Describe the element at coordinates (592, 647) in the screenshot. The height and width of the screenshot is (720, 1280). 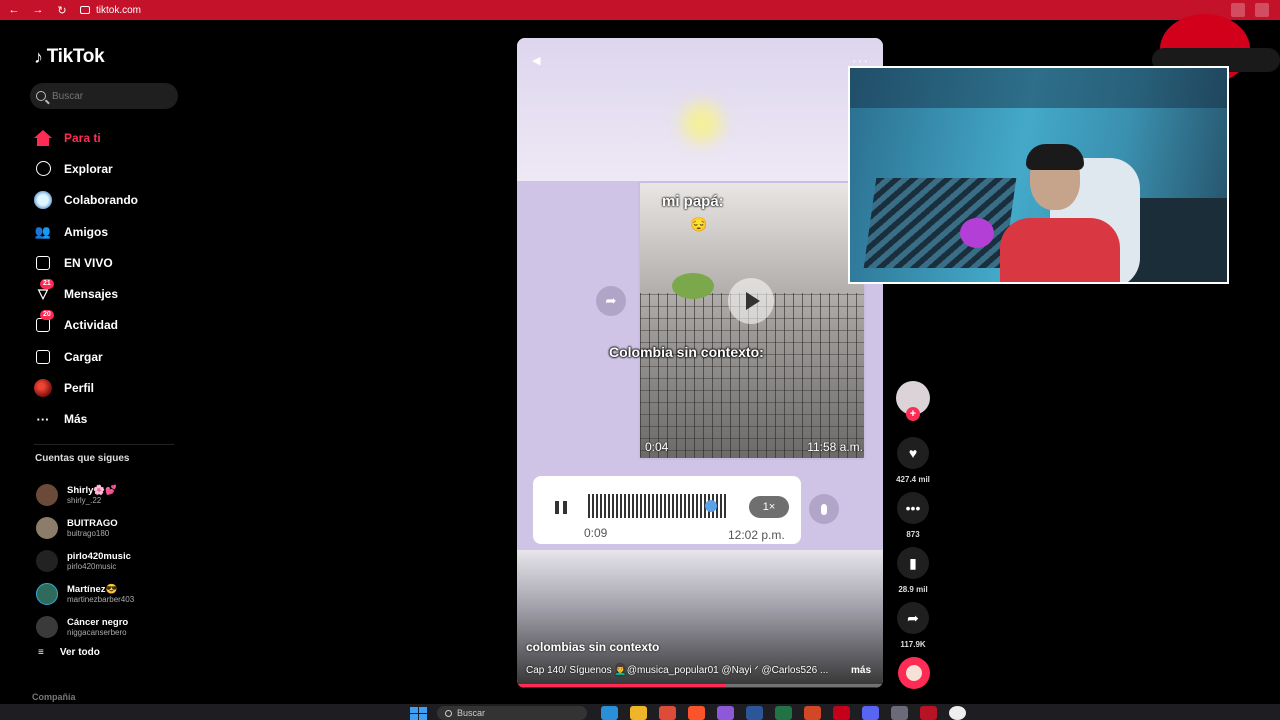
I see `video-author: colombias sin contexto` at that location.